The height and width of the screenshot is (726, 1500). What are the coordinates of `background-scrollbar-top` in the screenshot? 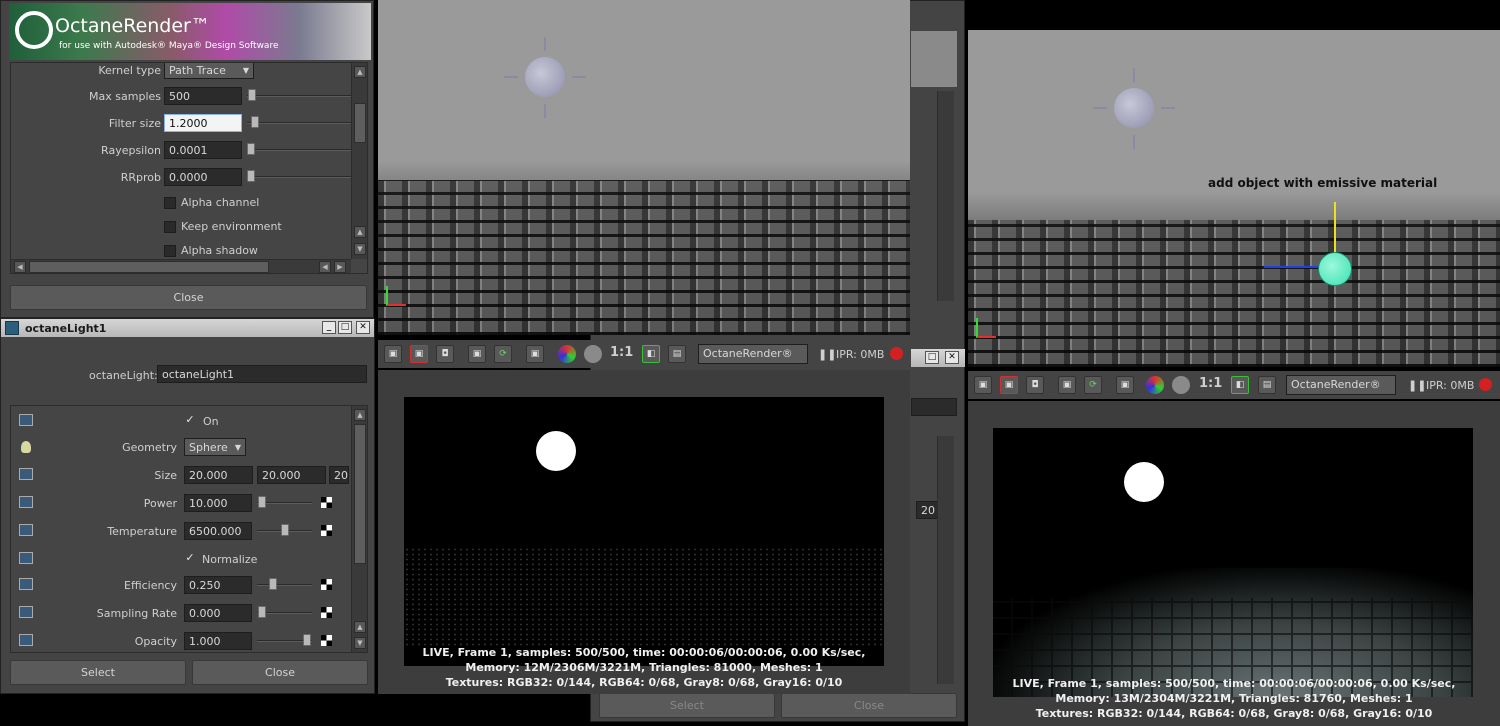 It's located at (945, 196).